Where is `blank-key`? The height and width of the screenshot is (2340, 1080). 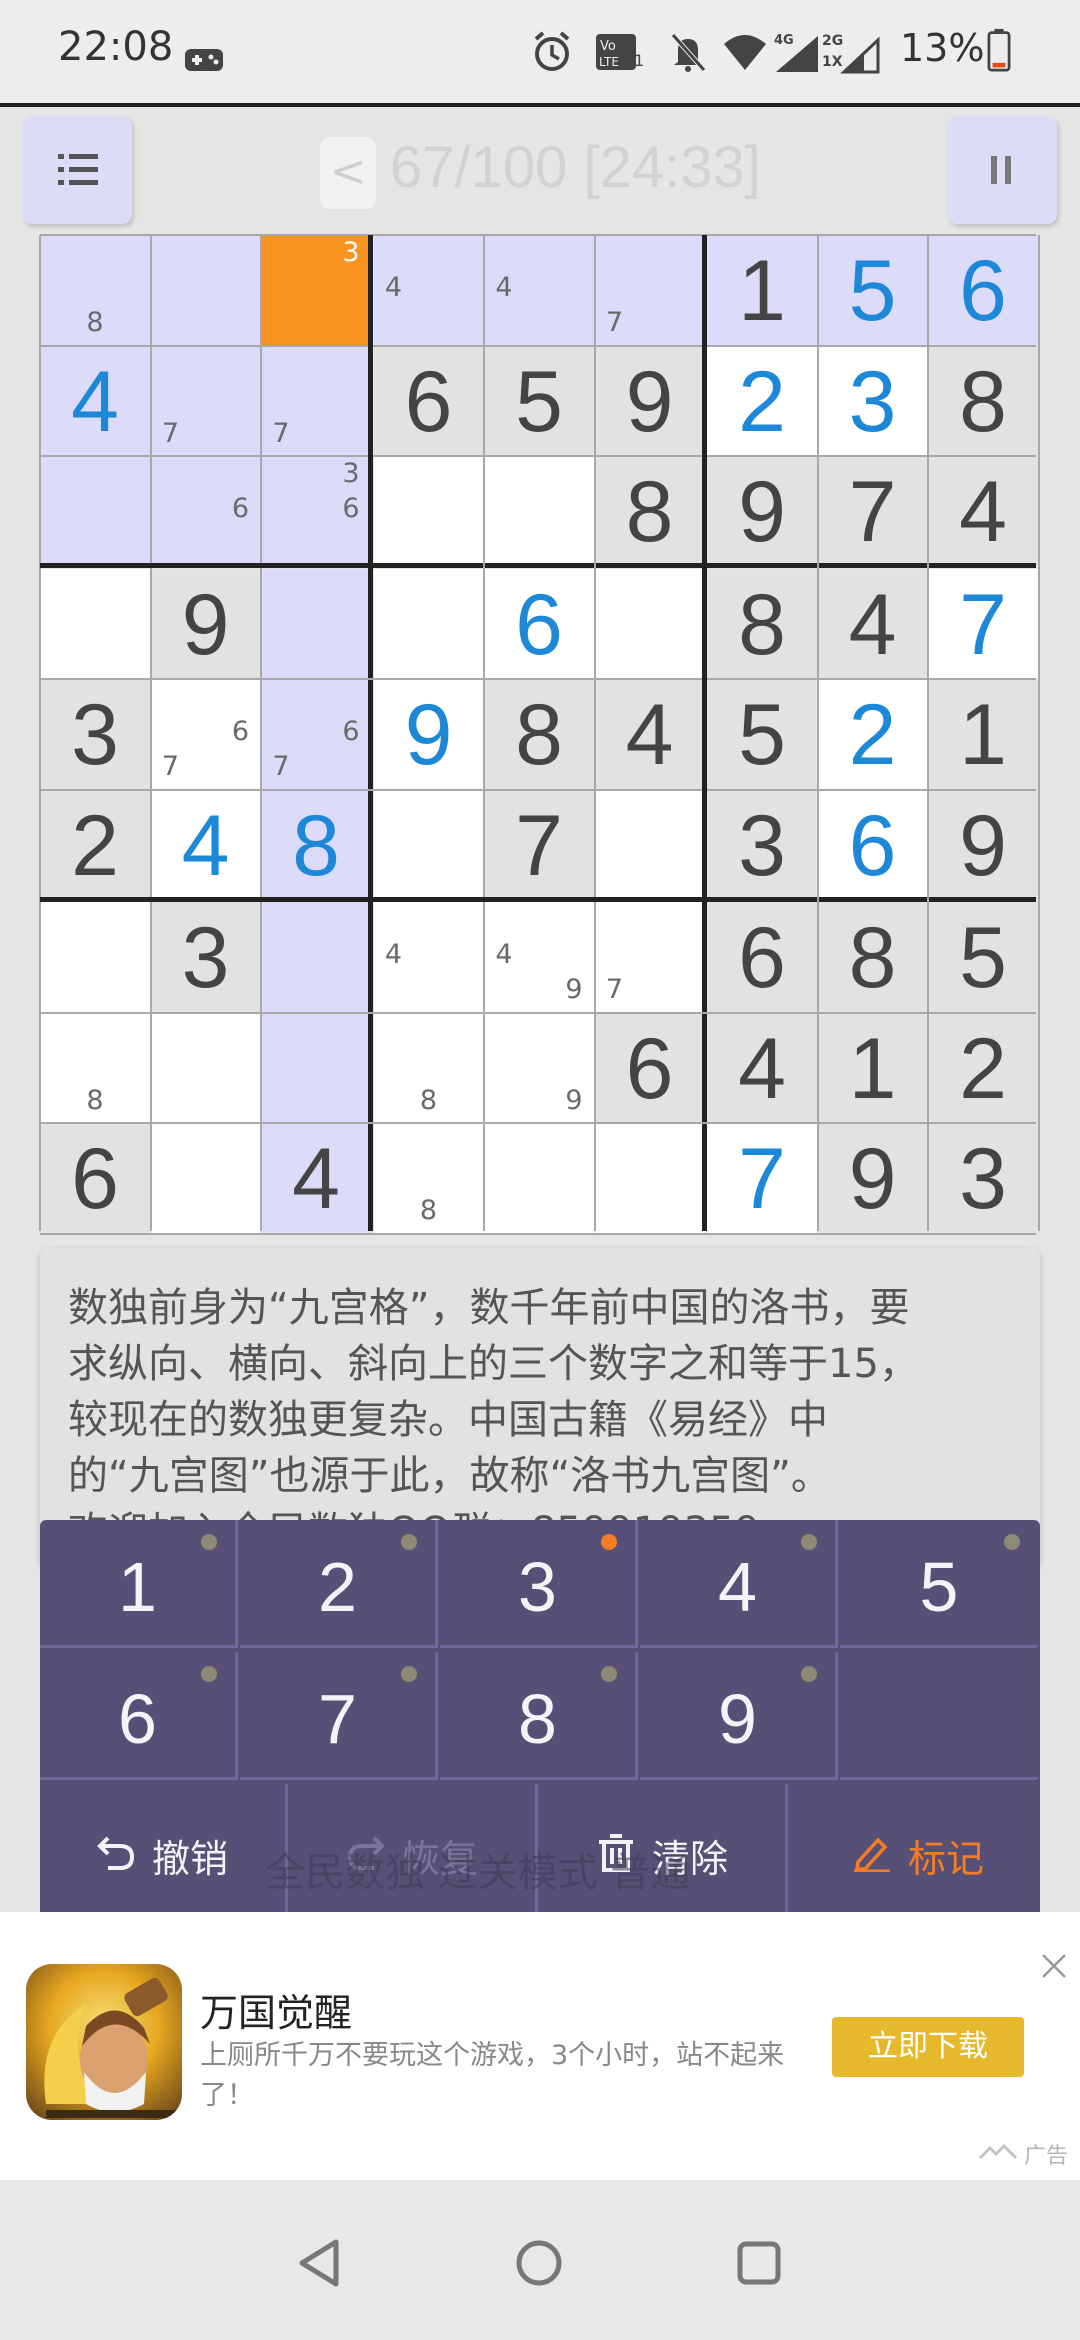 blank-key is located at coordinates (939, 1716).